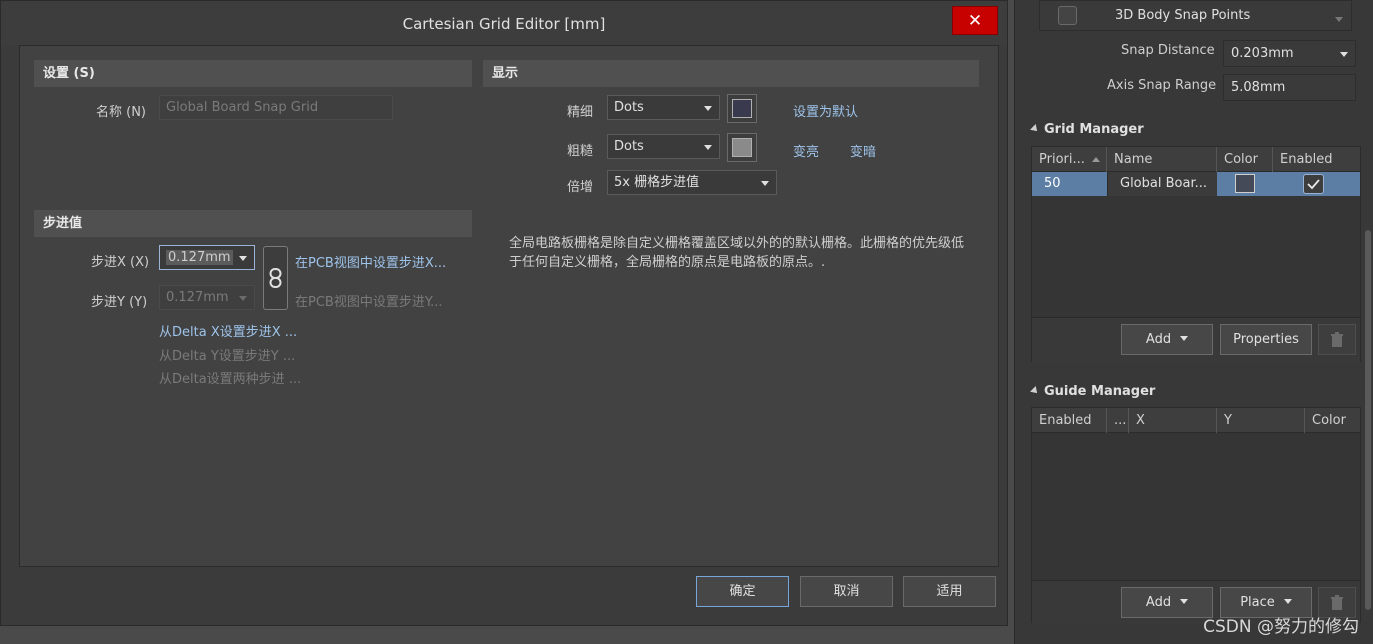 The image size is (1373, 644). Describe the element at coordinates (119, 302) in the screenshot. I see `step-y-label: 步进Y (Y)` at that location.